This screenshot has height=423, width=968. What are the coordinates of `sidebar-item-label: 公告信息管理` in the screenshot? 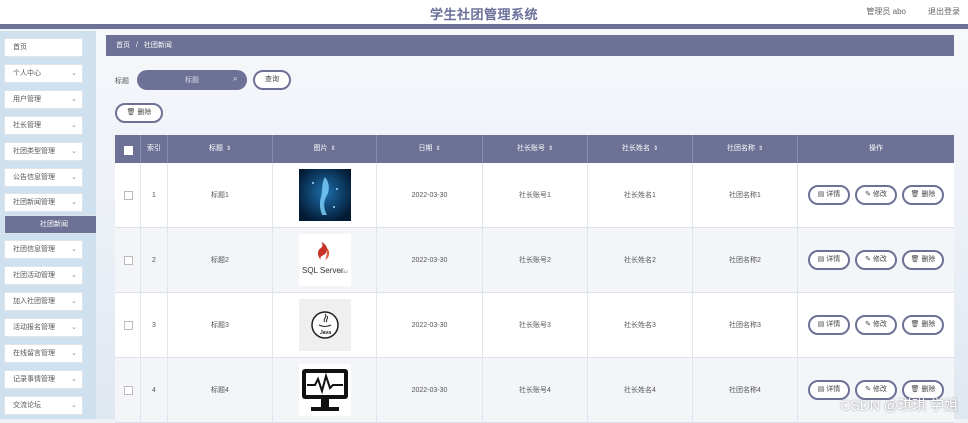 It's located at (34, 177).